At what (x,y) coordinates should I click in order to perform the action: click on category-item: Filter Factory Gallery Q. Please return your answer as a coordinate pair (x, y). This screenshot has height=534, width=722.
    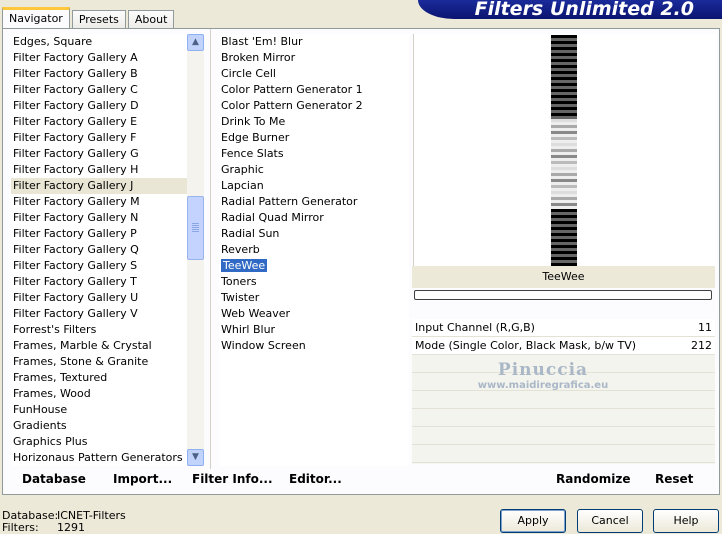
    Looking at the image, I should click on (99, 250).